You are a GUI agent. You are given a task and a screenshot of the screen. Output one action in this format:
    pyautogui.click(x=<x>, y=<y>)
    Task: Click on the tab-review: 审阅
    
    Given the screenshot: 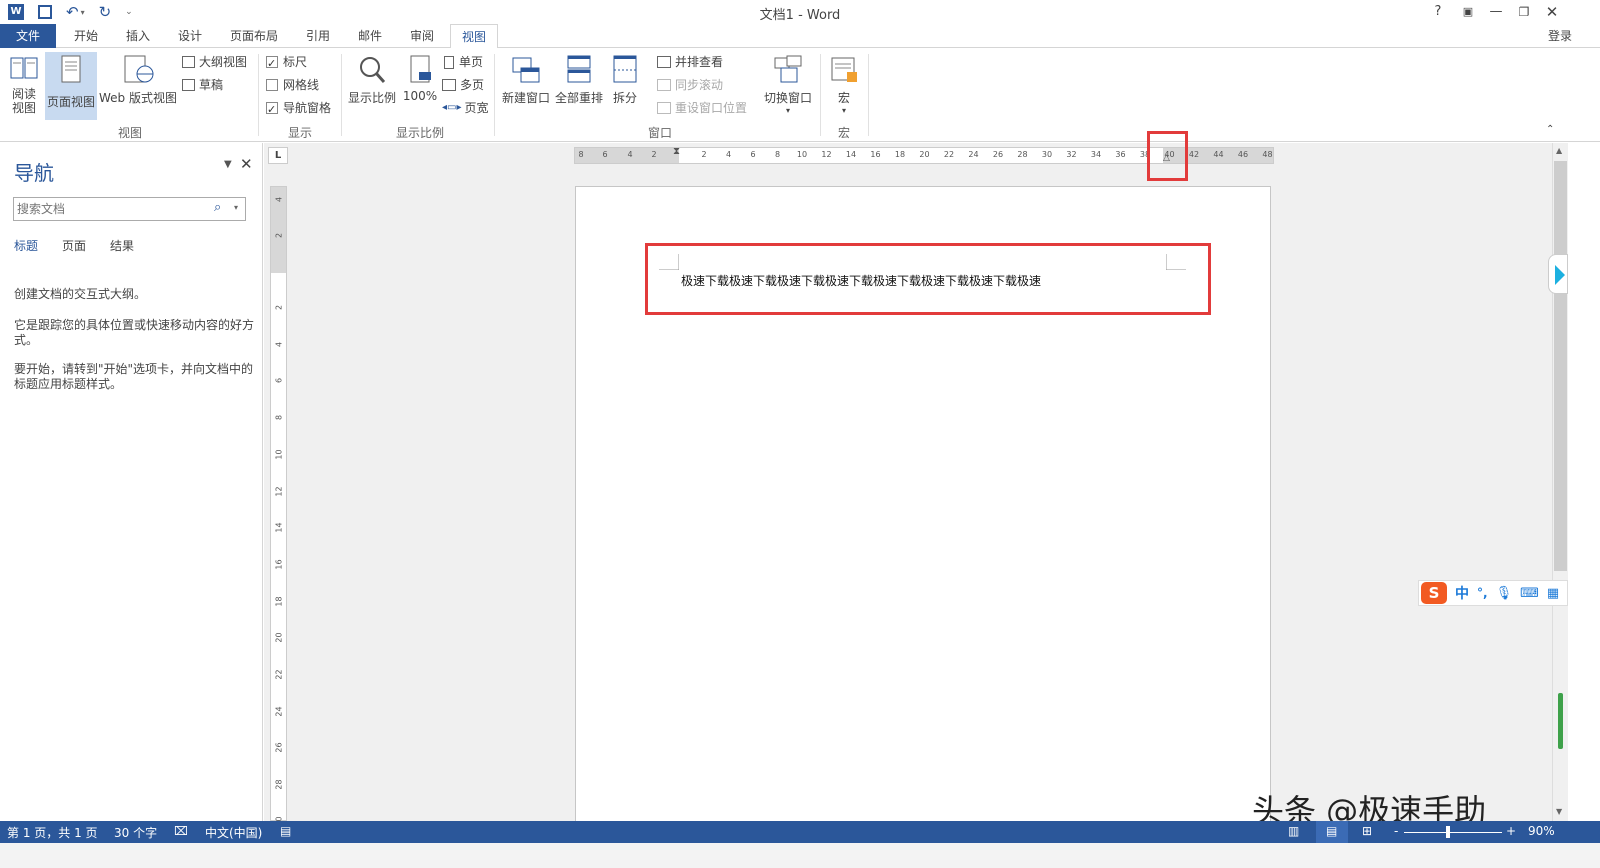 What is the action you would take?
    pyautogui.click(x=422, y=36)
    